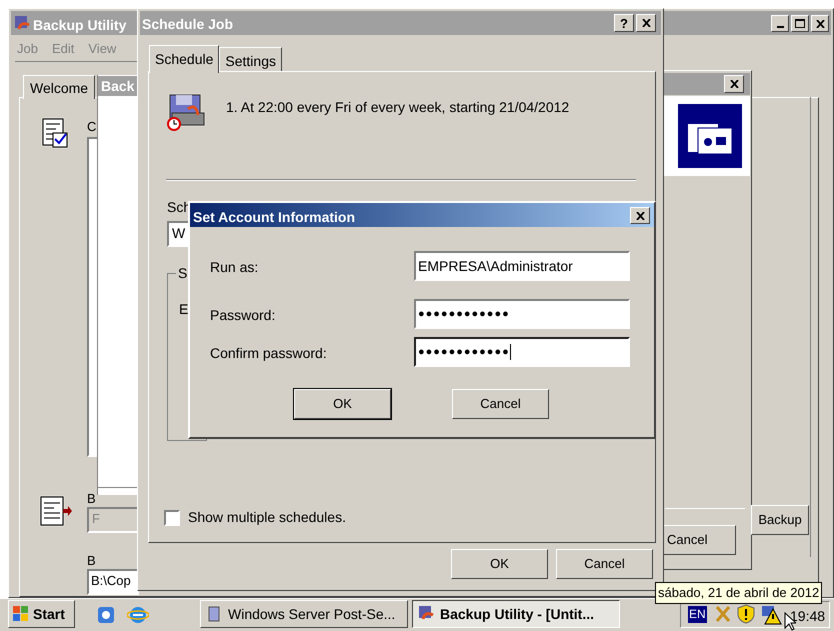 The image size is (834, 631). I want to click on schedule-summary: 1. At 22:00 every Fri of every week, starting 21/04/2012, so click(398, 107).